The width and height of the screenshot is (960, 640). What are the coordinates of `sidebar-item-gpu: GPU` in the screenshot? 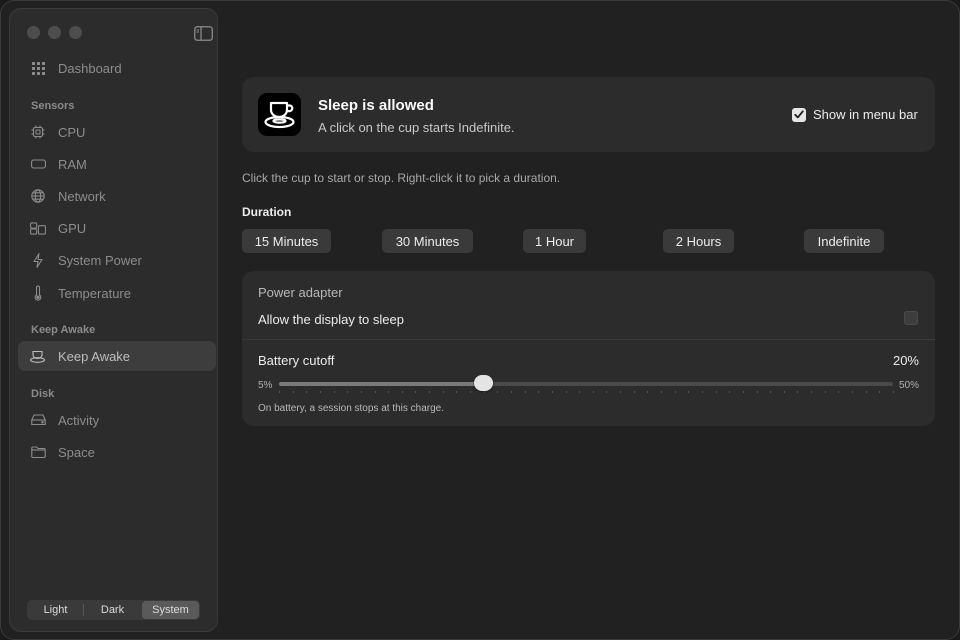 It's located at (117, 228).